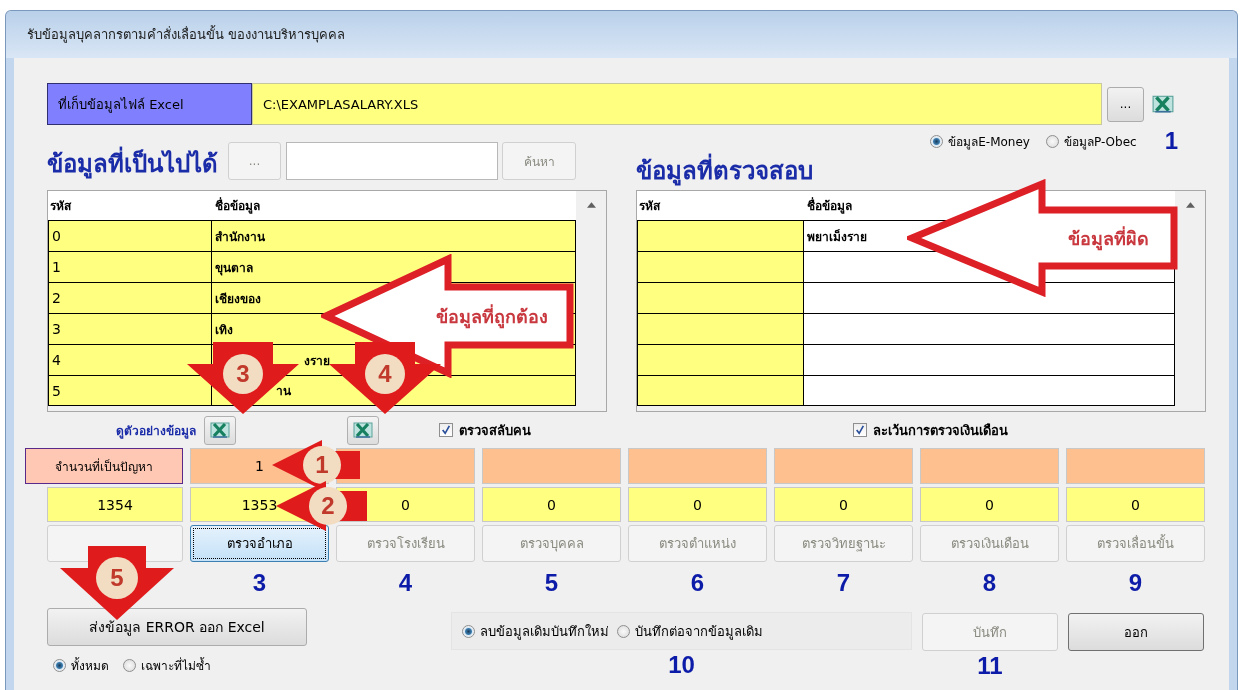 The height and width of the screenshot is (690, 1248). Describe the element at coordinates (699, 632) in the screenshot. I see `radio-label: บันทึกต่อจากข้อมูลเดิม` at that location.